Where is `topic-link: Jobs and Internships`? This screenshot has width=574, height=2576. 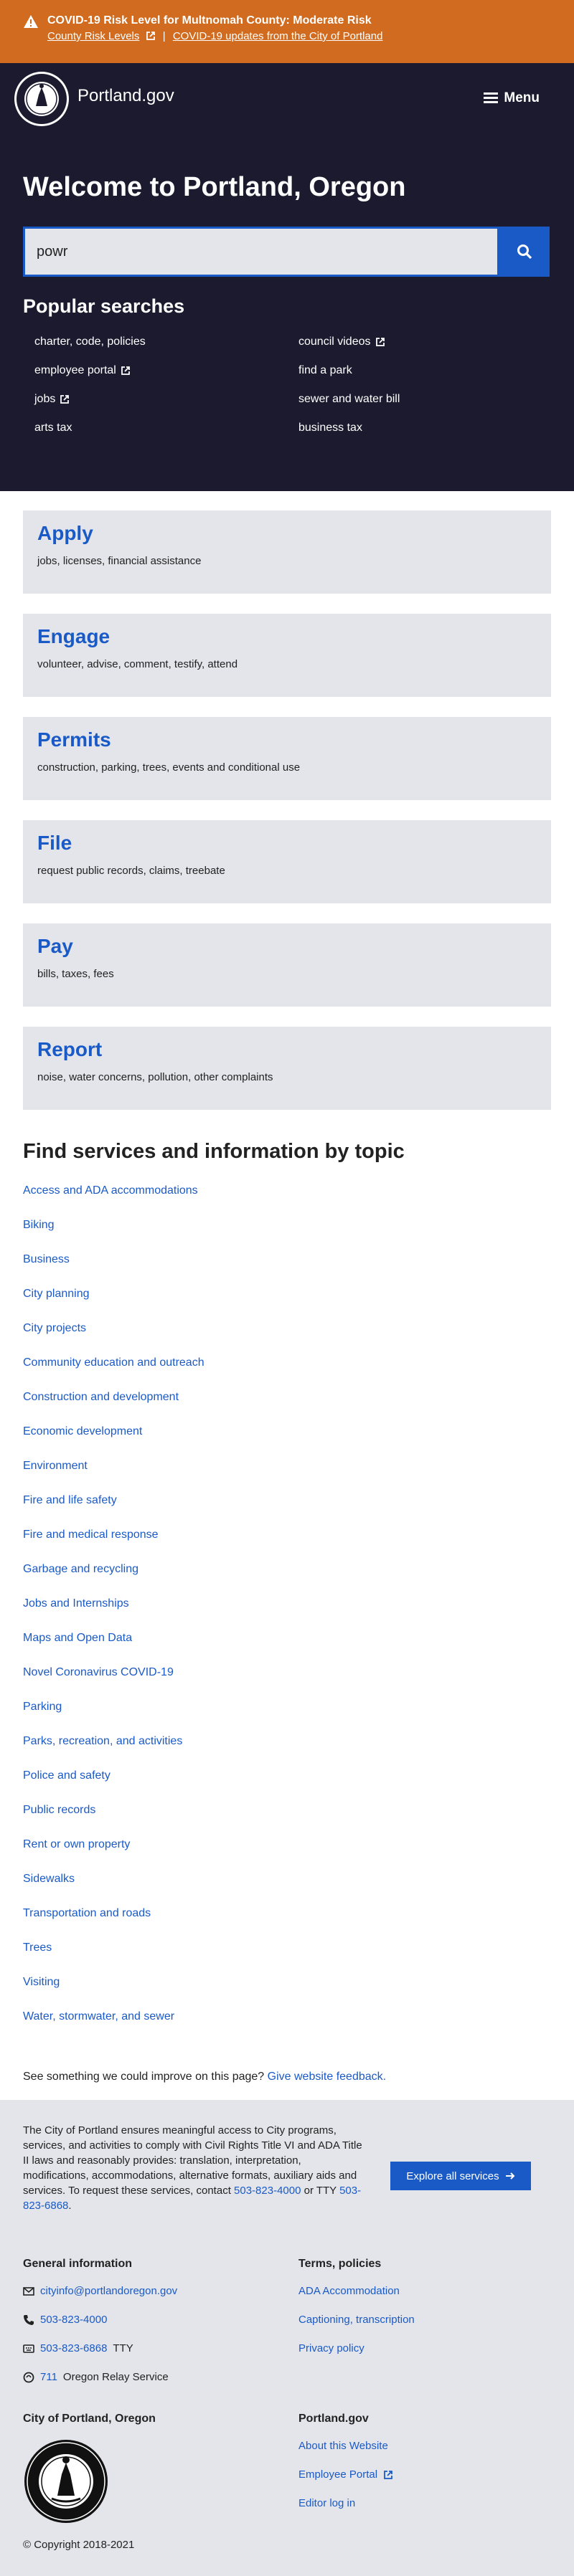
topic-link: Jobs and Internships is located at coordinates (76, 1603).